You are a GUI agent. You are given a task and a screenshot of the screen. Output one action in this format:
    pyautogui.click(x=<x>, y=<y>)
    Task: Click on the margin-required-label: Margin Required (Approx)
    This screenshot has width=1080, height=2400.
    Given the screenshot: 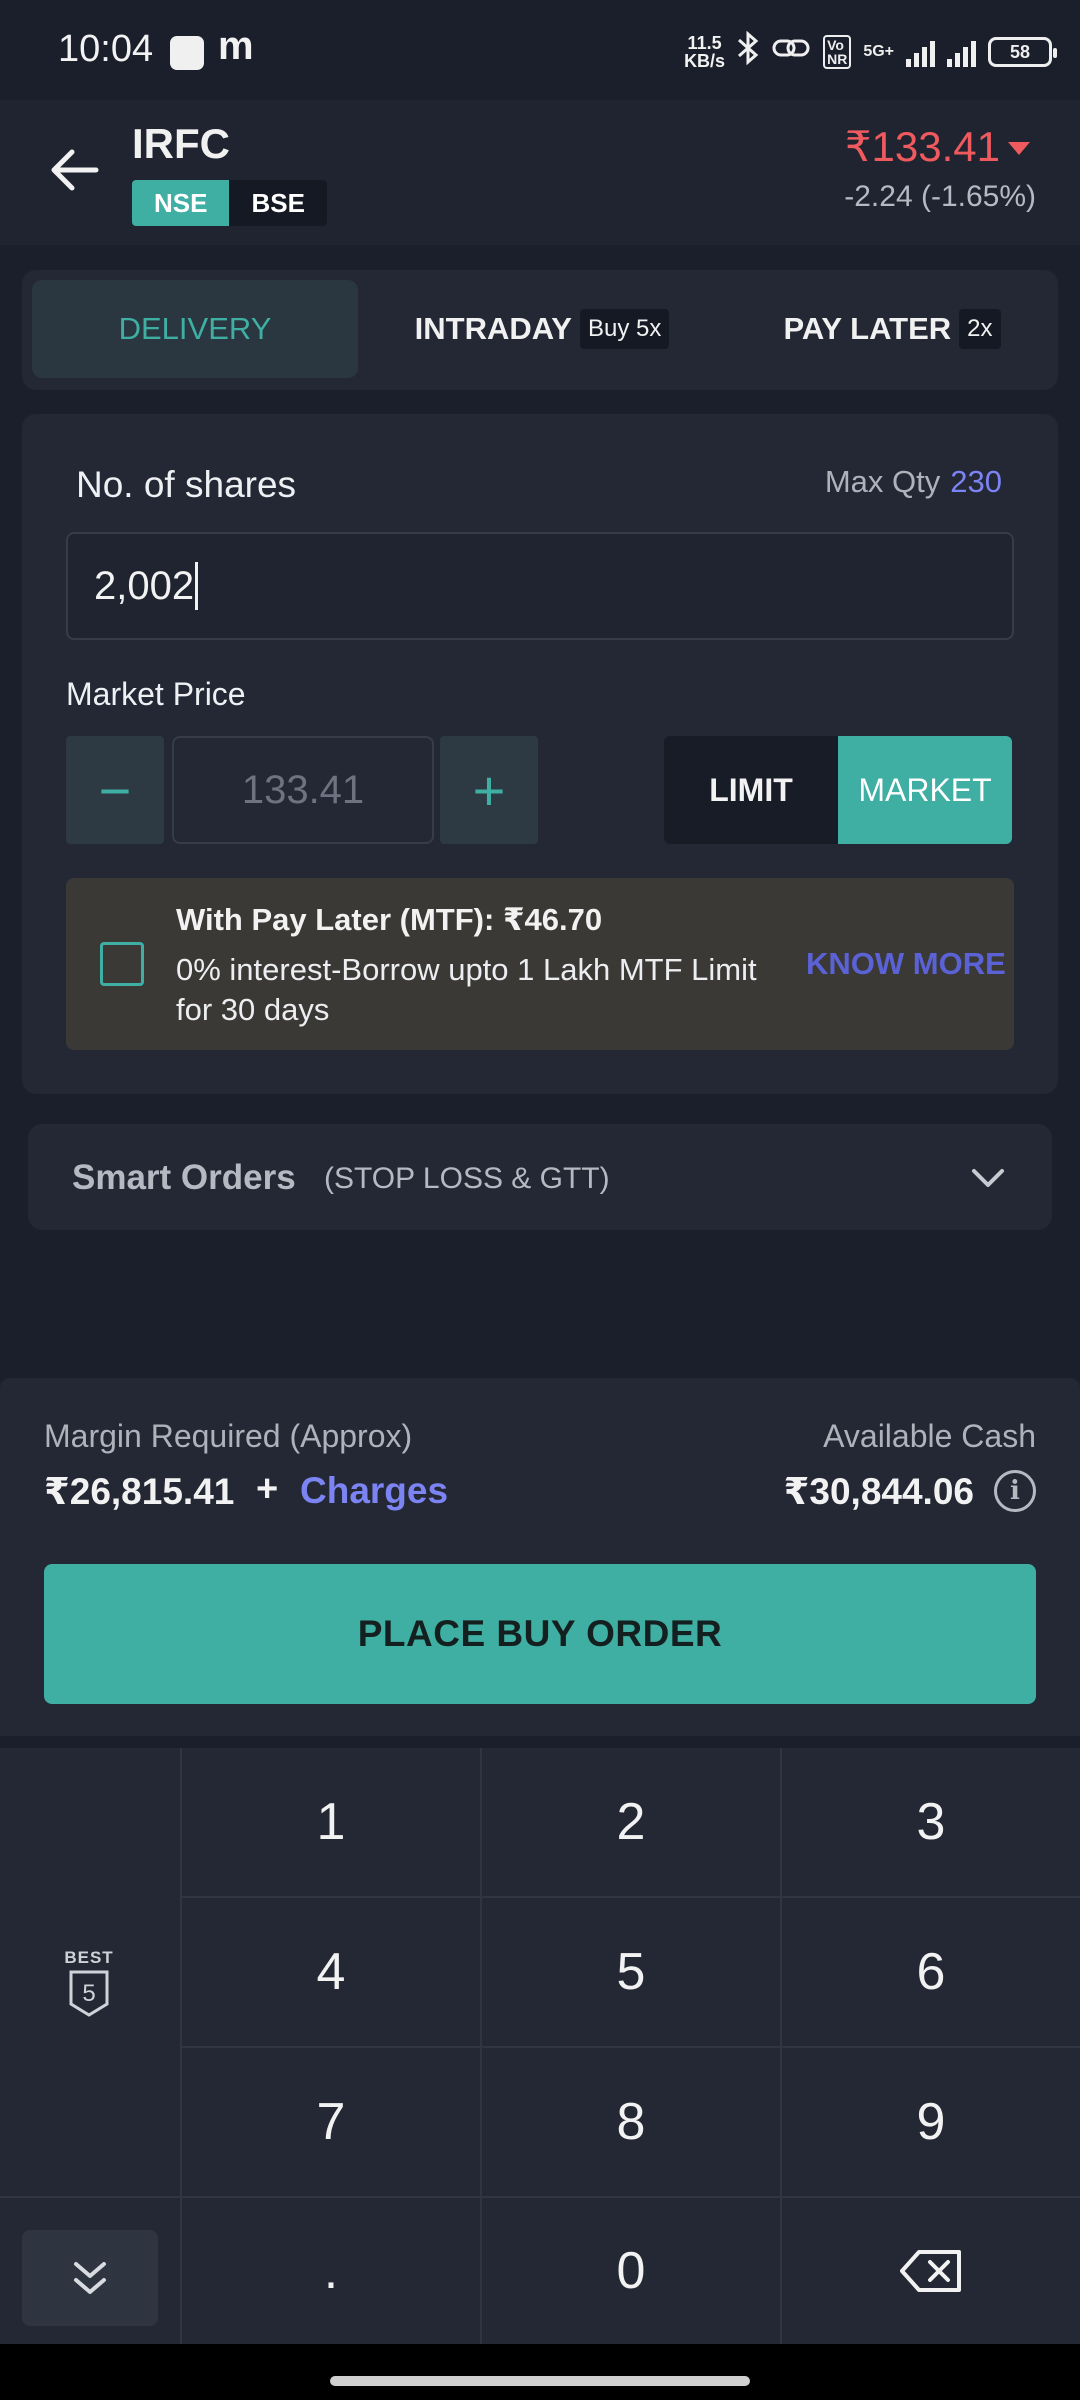 What is the action you would take?
    pyautogui.click(x=228, y=1436)
    